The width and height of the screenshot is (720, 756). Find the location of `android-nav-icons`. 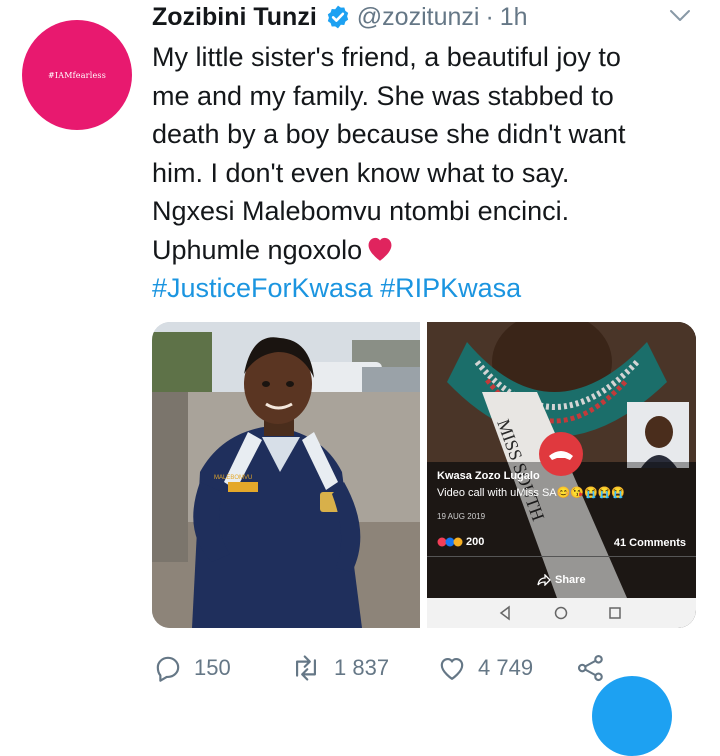

android-nav-icons is located at coordinates (560, 613).